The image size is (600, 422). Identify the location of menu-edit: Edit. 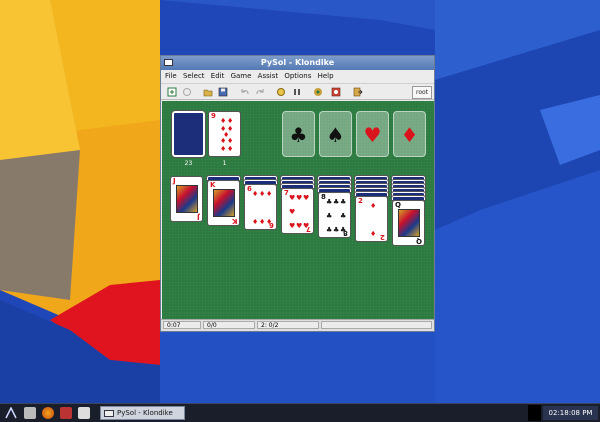
(218, 76).